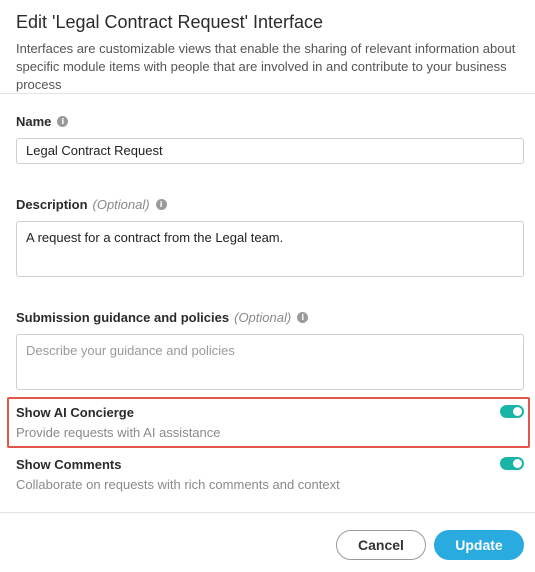  I want to click on cancel-button: Cancel, so click(381, 545).